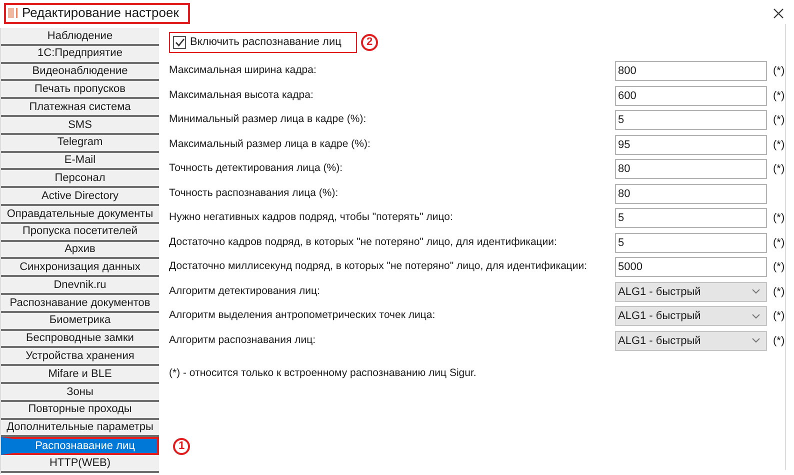  I want to click on field-label: Алгоритм выделения антропометрических точек лица:, so click(302, 316).